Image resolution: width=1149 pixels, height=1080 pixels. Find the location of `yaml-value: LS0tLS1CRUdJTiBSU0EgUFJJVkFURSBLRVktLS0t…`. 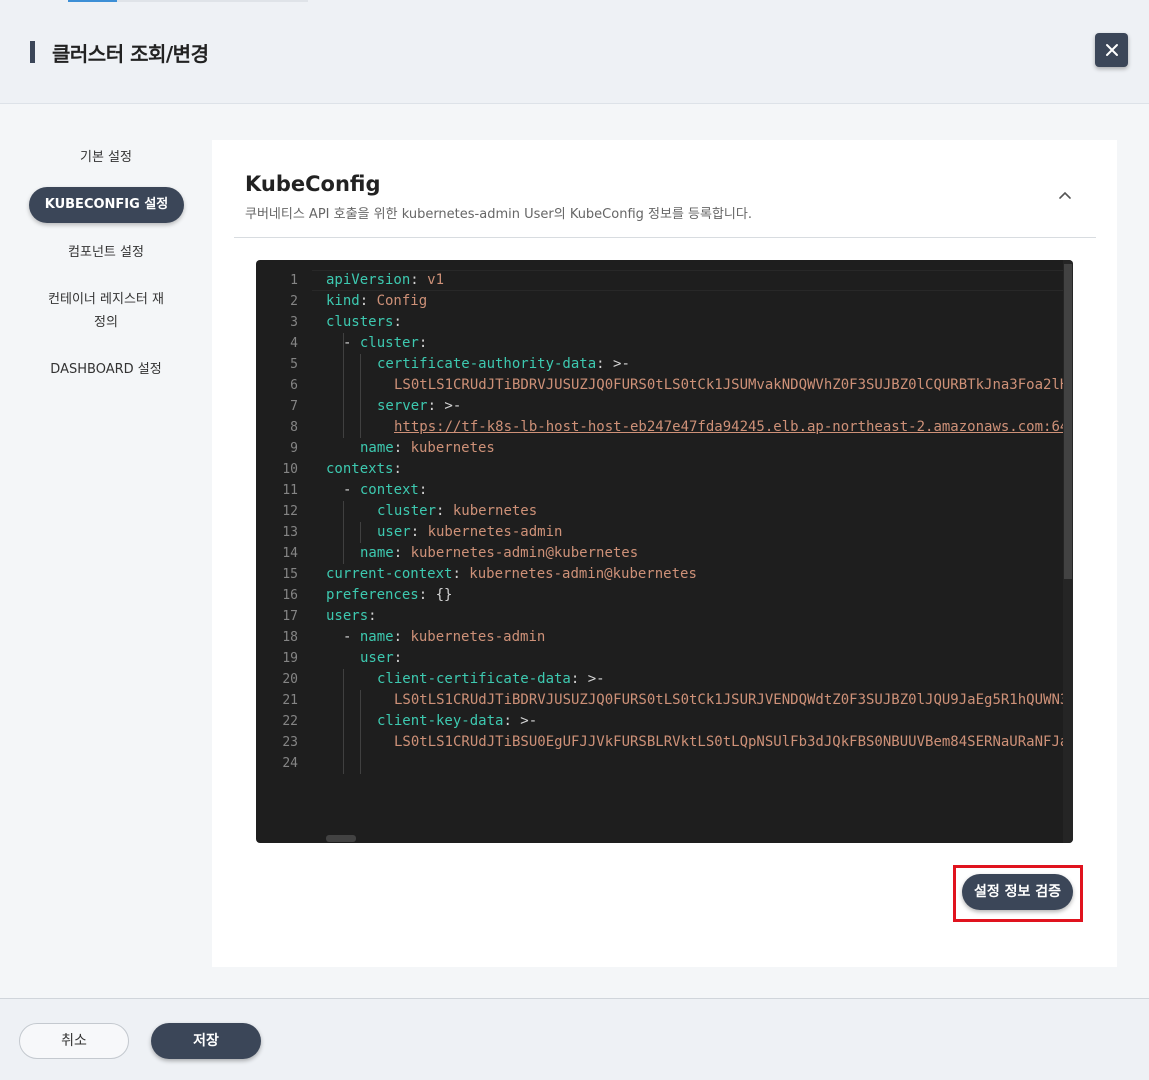

yaml-value: LS0tLS1CRUdJTiBSU0EgUFJJVkFURSBLRVktLS0t… is located at coordinates (730, 742).